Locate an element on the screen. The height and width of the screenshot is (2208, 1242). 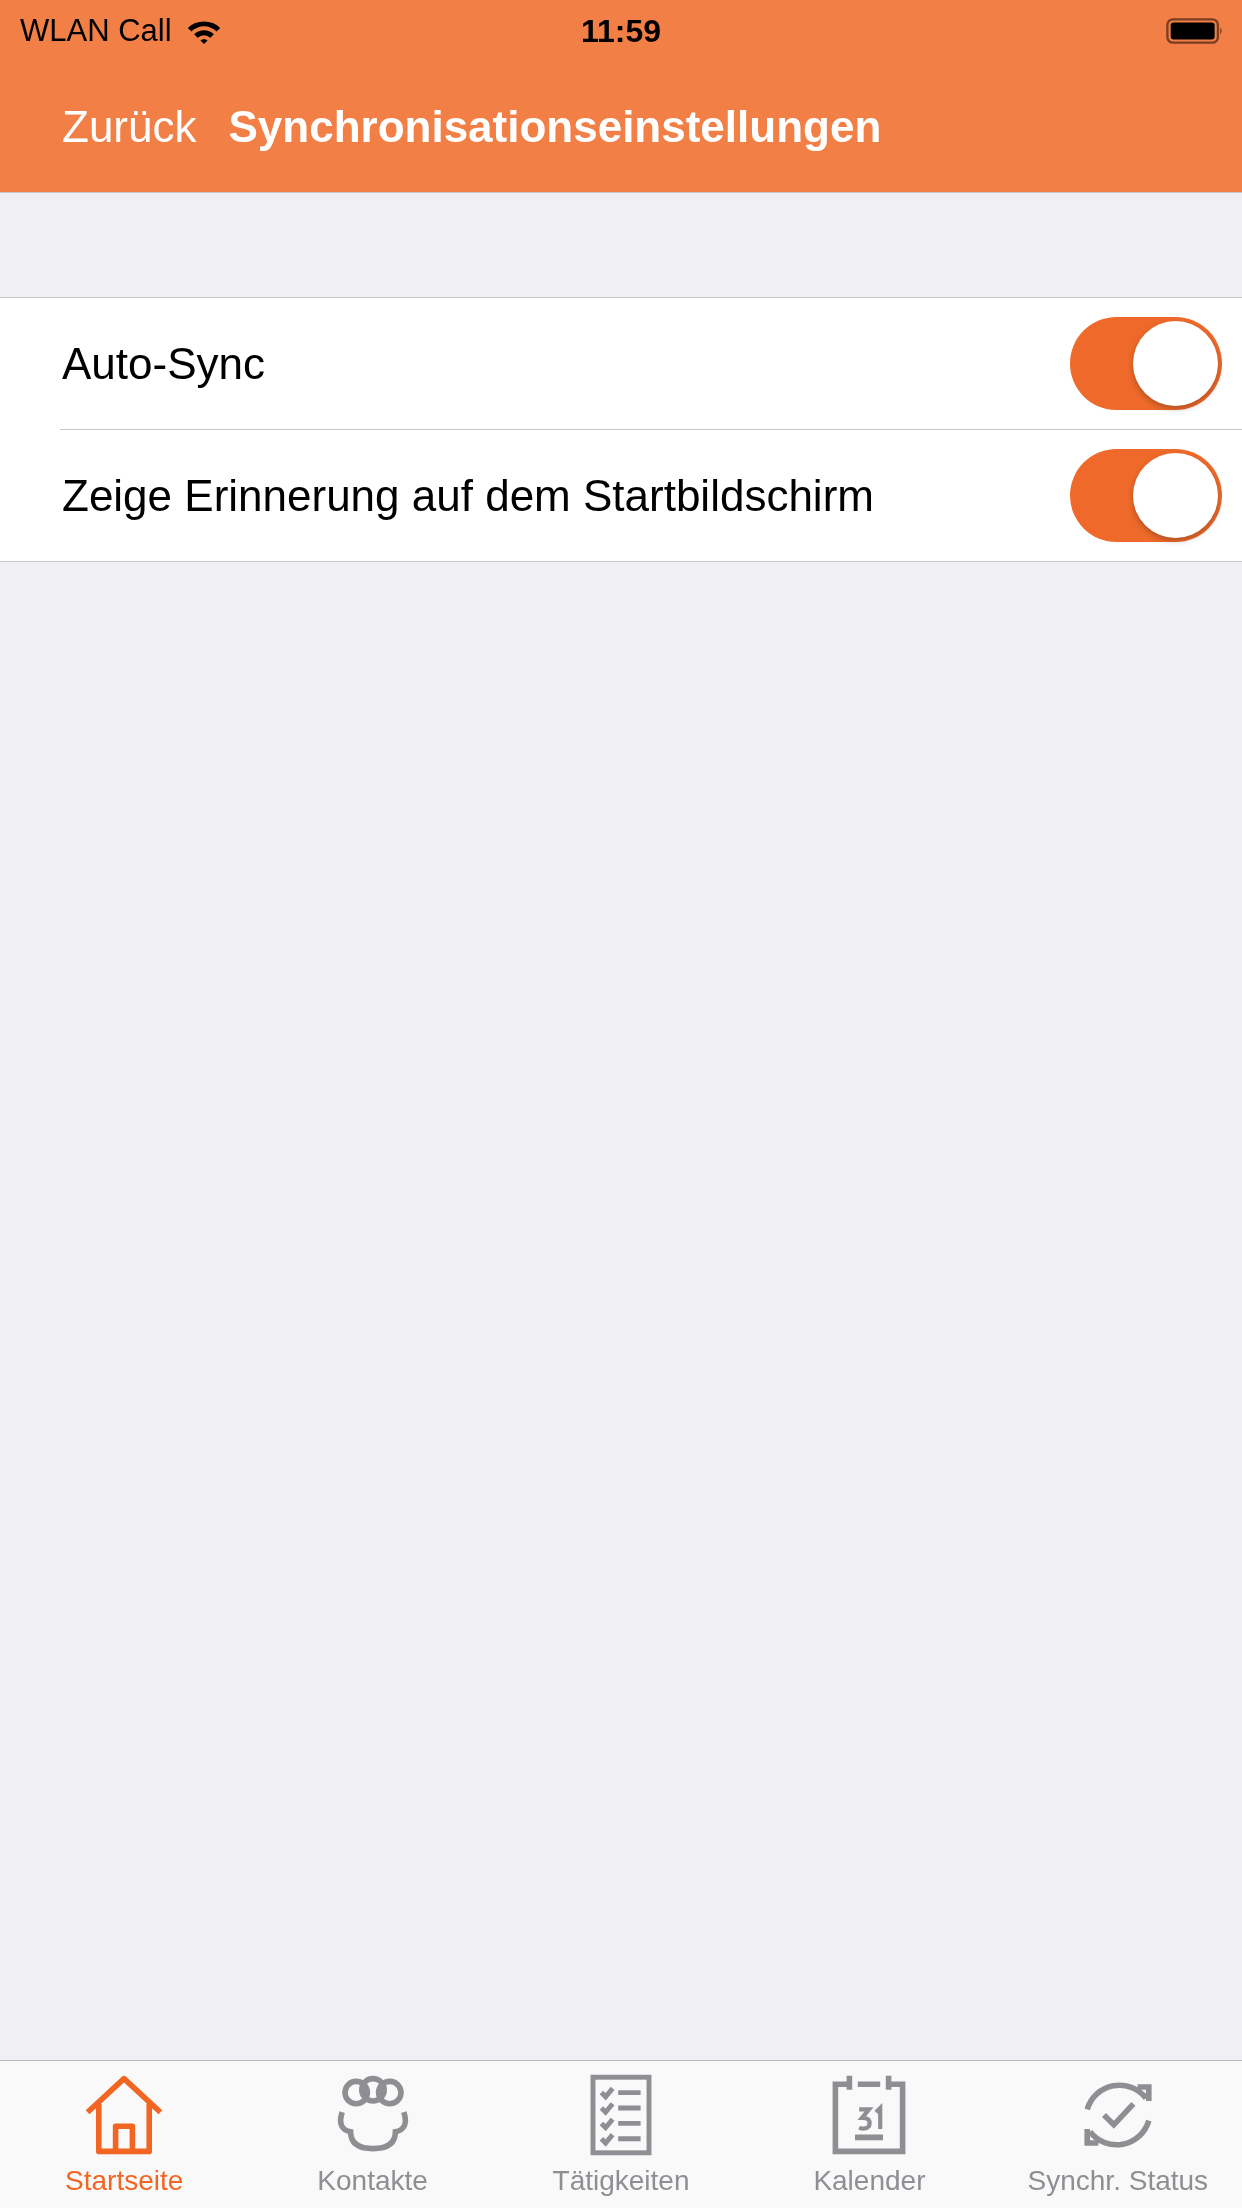
back-button: Zurück is located at coordinates (129, 127).